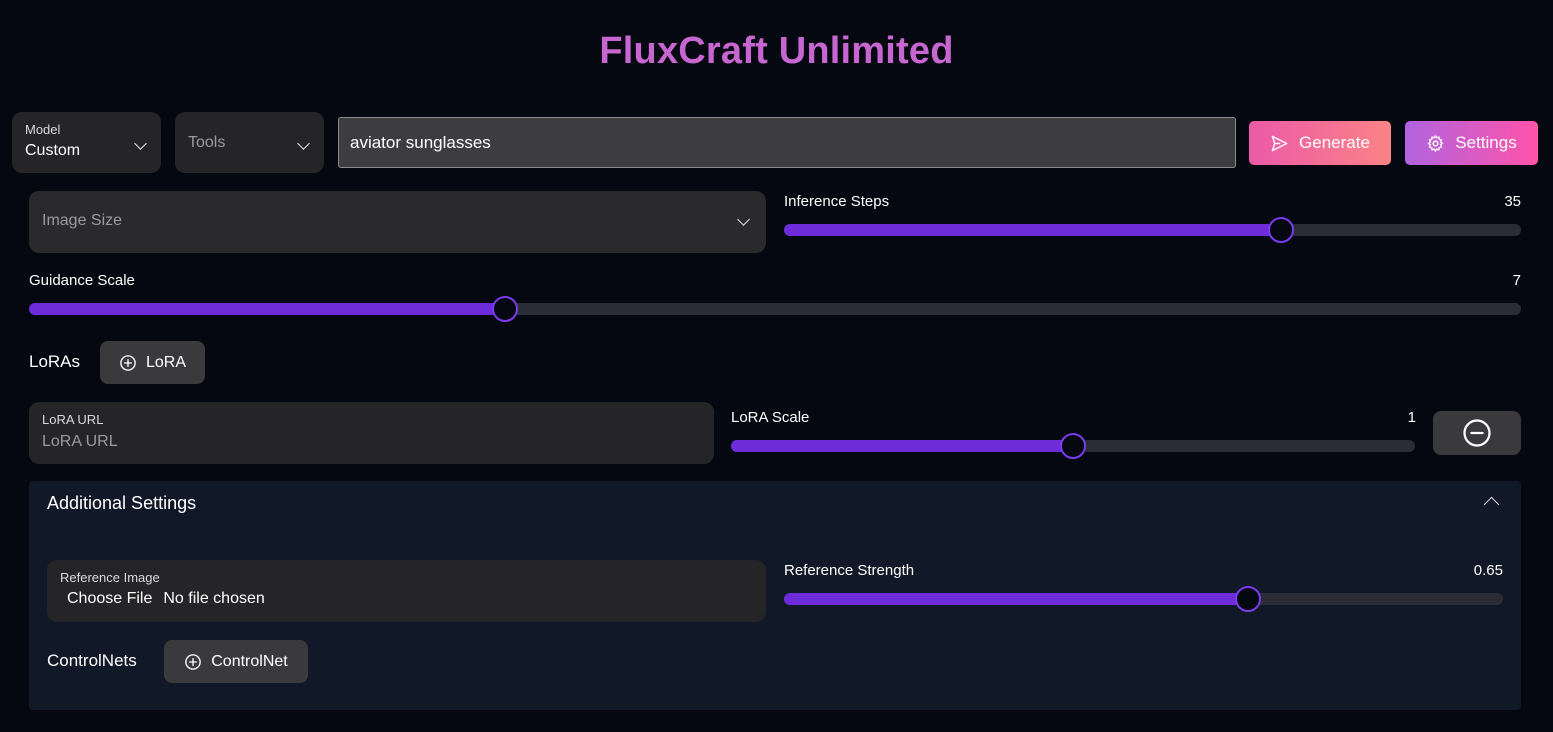  What do you see at coordinates (249, 661) in the screenshot?
I see `add-controlnet-button-label: ControlNet` at bounding box center [249, 661].